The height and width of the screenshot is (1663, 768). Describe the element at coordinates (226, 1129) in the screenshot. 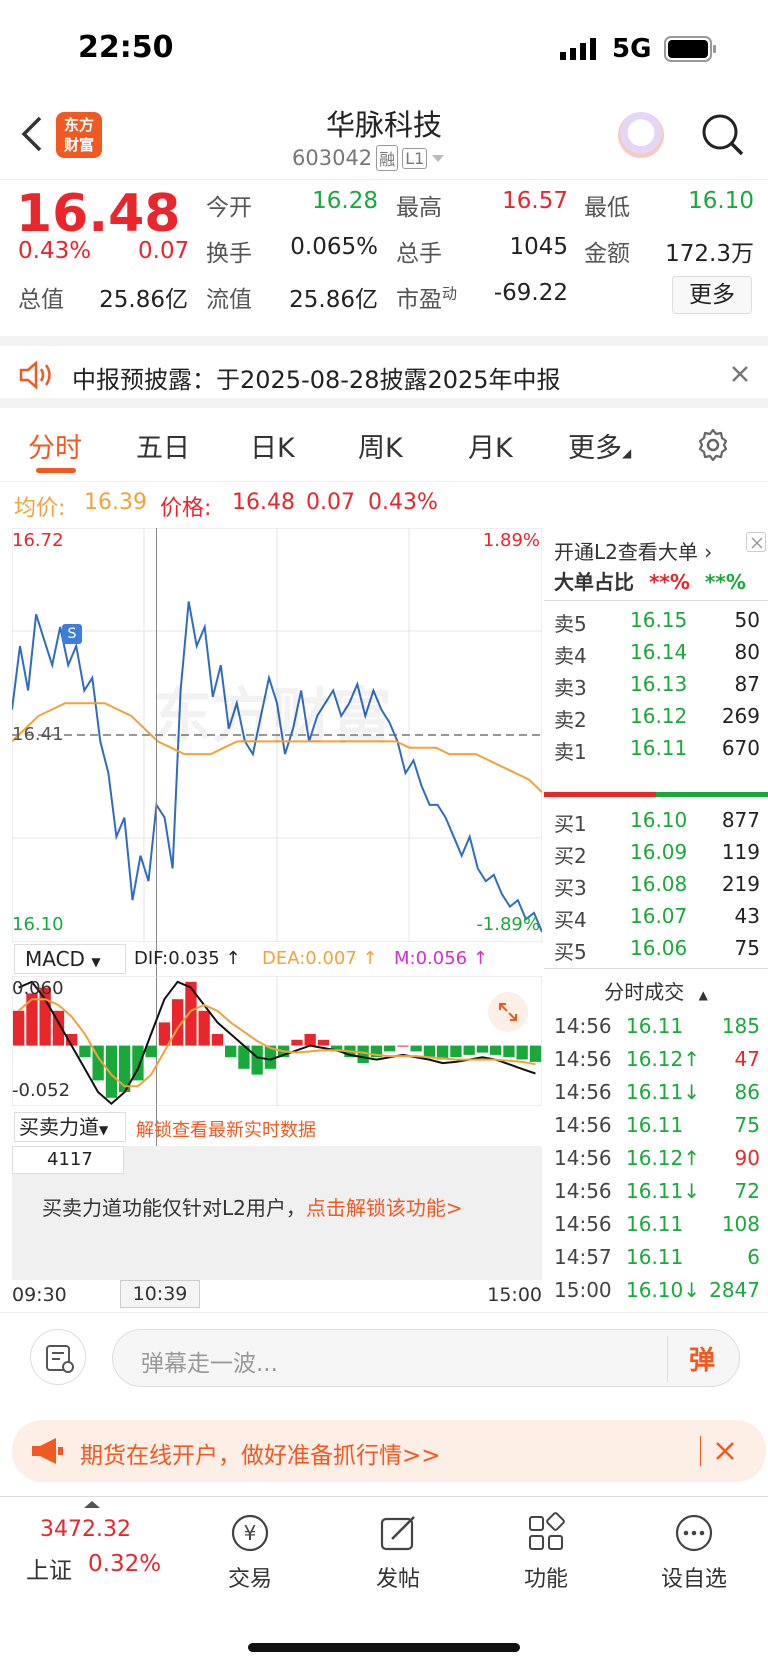

I see `unlock-hint: 解锁查看最新实时数据` at that location.